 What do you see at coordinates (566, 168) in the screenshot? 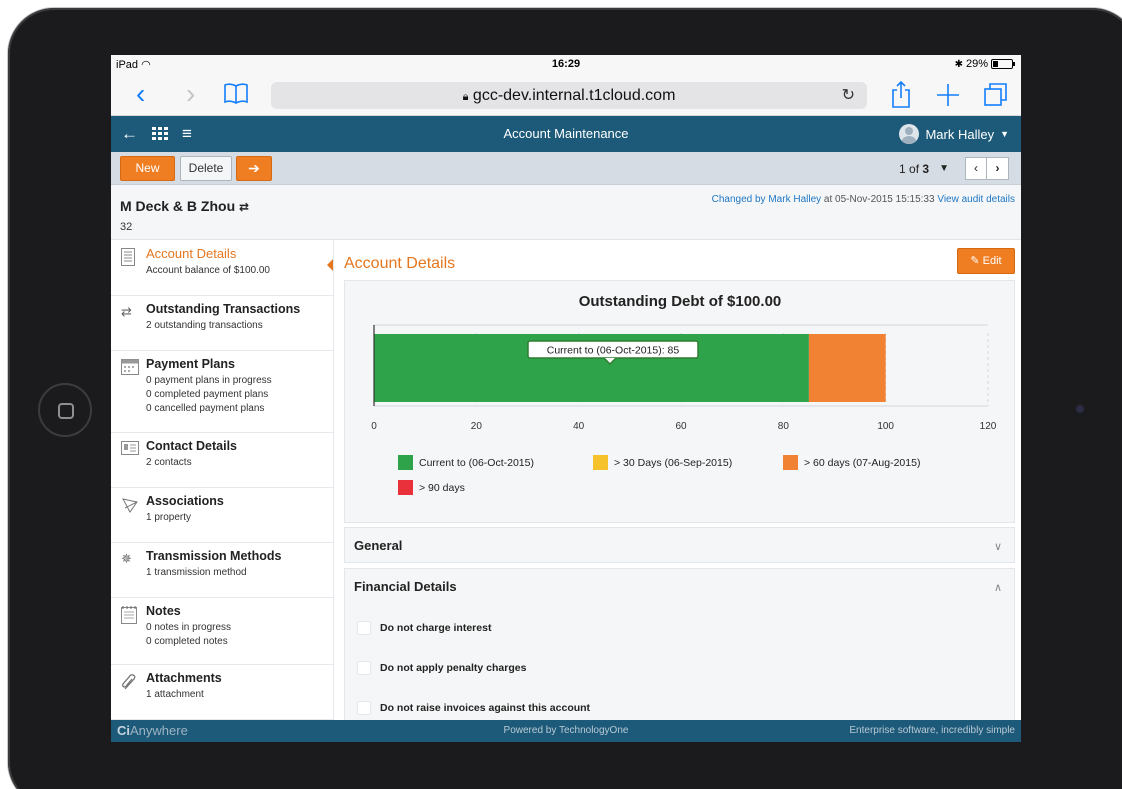
I see `action-toolbar: New Delete ➔ 1 of 3 ▼ ‹ ›` at bounding box center [566, 168].